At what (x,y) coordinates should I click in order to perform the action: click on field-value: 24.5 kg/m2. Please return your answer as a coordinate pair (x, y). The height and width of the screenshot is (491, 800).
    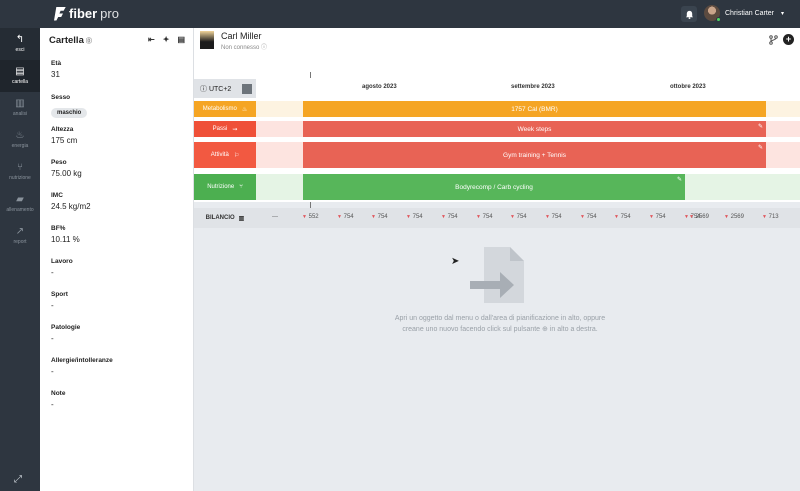
    Looking at the image, I should click on (71, 206).